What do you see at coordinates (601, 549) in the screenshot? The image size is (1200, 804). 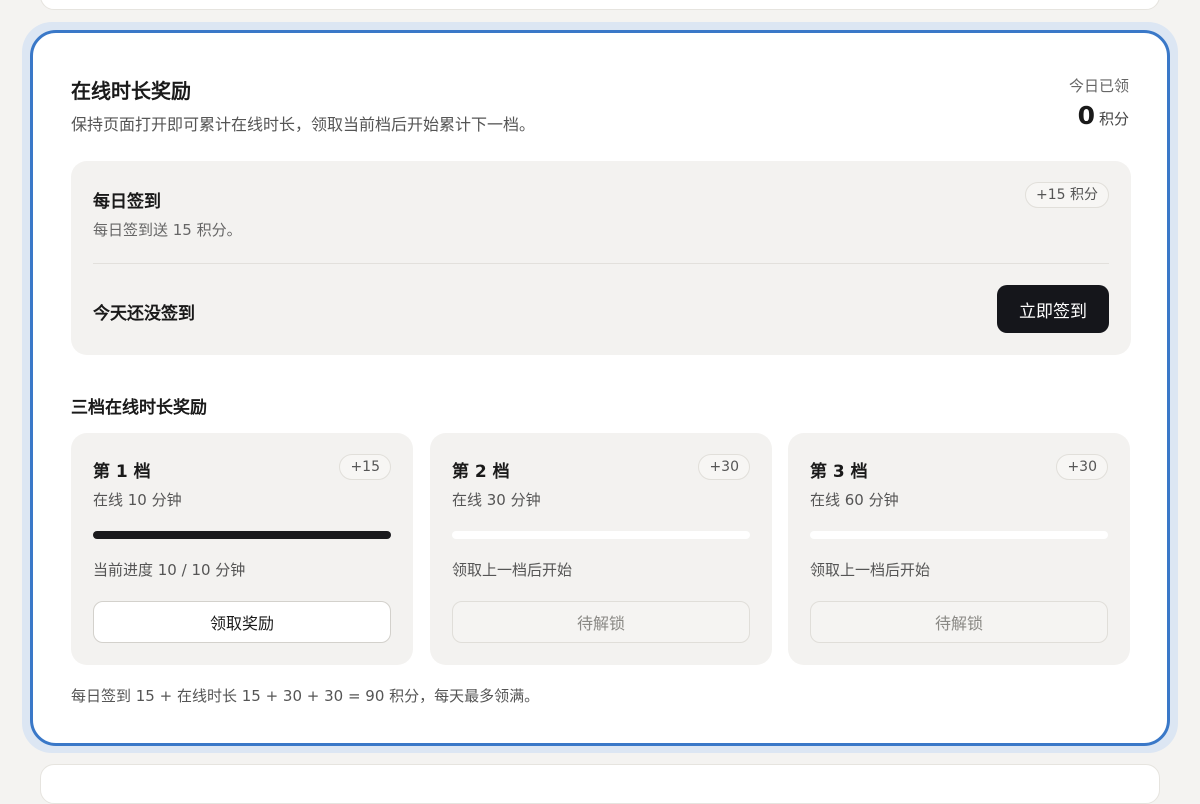 I see `tier-card-2: 第 2 档 +30 在线 30 分钟 领取上一档后开始 待解锁` at bounding box center [601, 549].